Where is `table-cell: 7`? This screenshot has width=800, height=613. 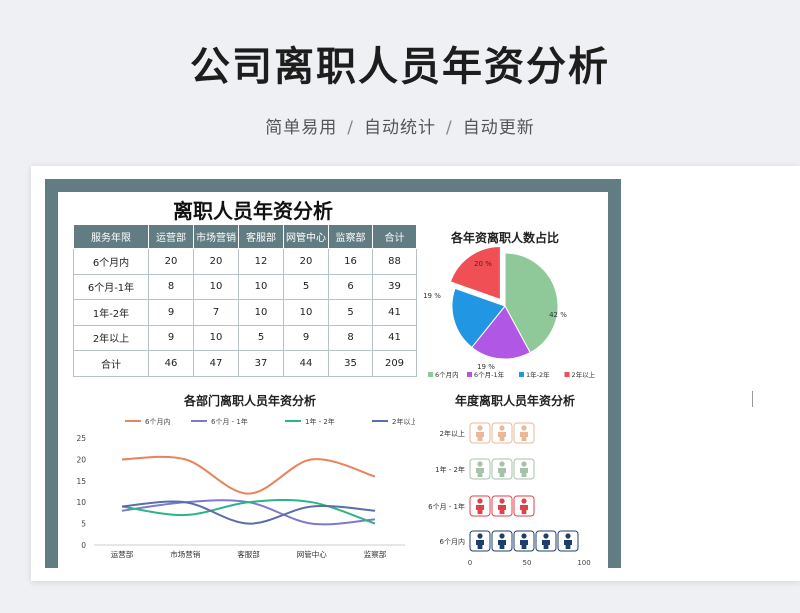 table-cell: 7 is located at coordinates (216, 312).